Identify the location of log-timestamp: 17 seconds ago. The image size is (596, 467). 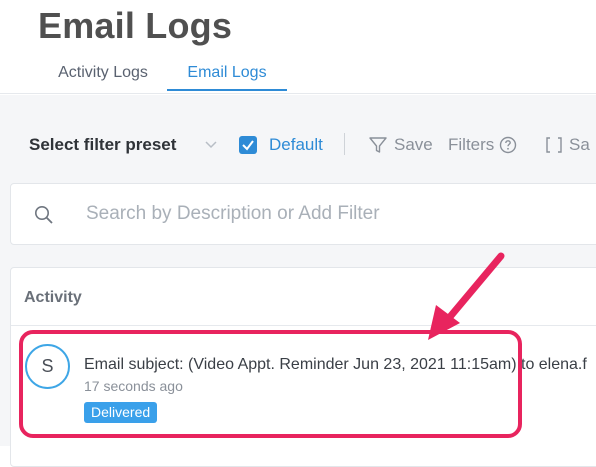
(133, 386).